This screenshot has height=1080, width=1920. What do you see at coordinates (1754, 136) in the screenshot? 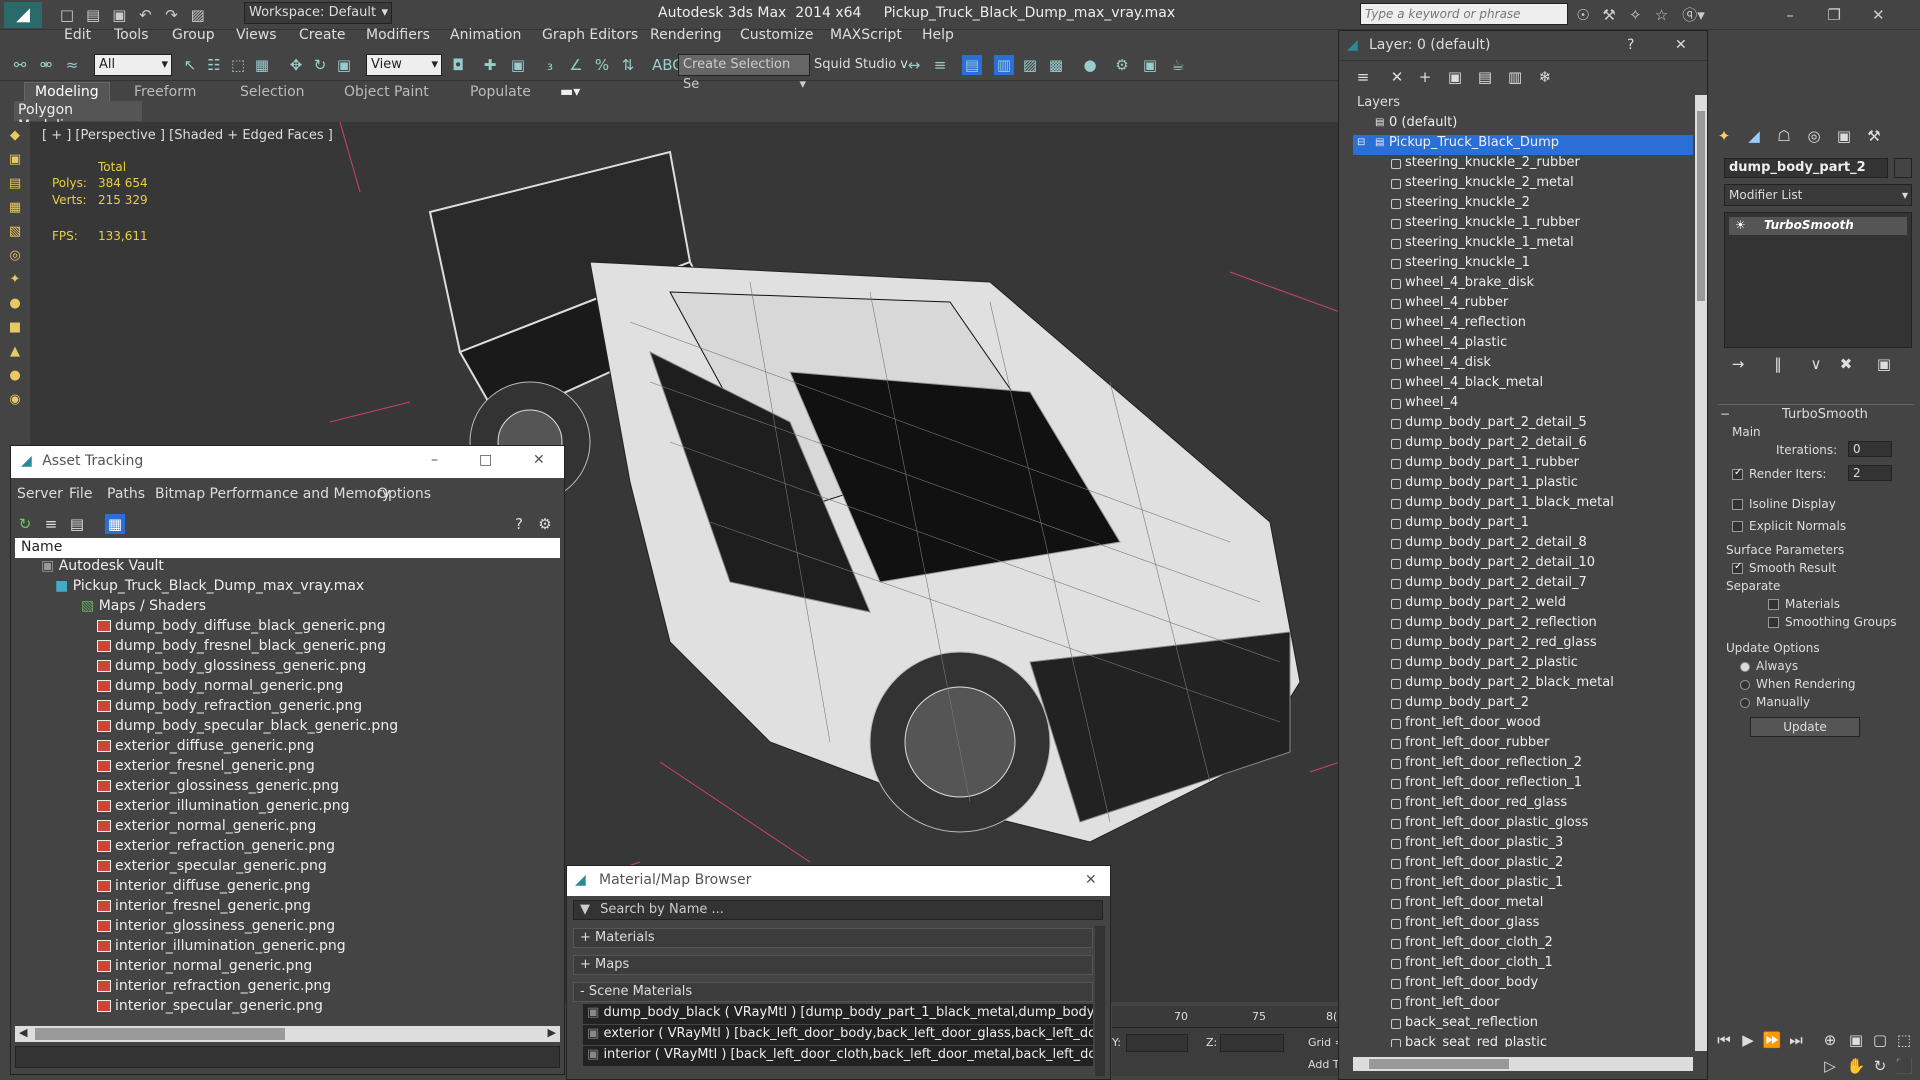
I see `modify-tab-icon: ◢` at bounding box center [1754, 136].